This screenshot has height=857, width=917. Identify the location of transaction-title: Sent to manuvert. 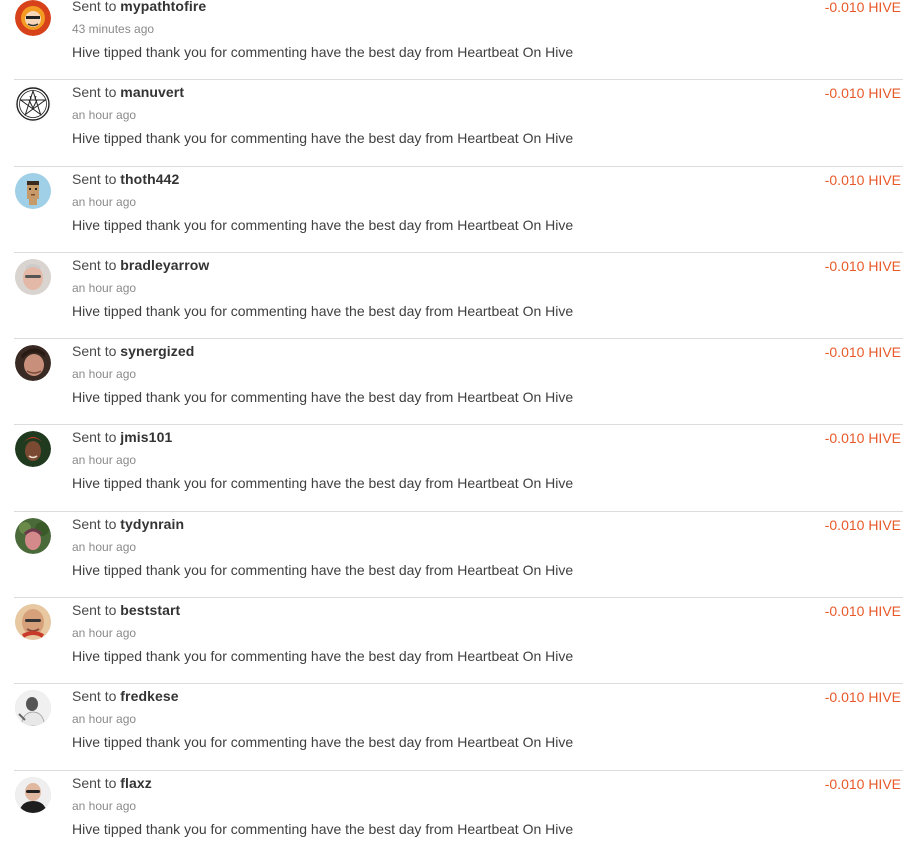
(128, 92).